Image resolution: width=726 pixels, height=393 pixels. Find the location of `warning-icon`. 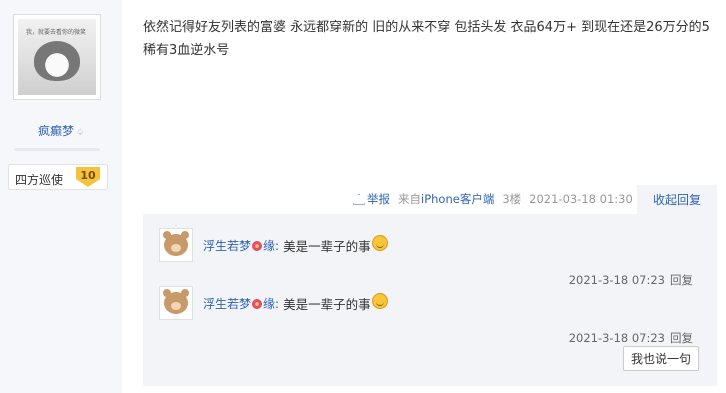

warning-icon is located at coordinates (359, 199).